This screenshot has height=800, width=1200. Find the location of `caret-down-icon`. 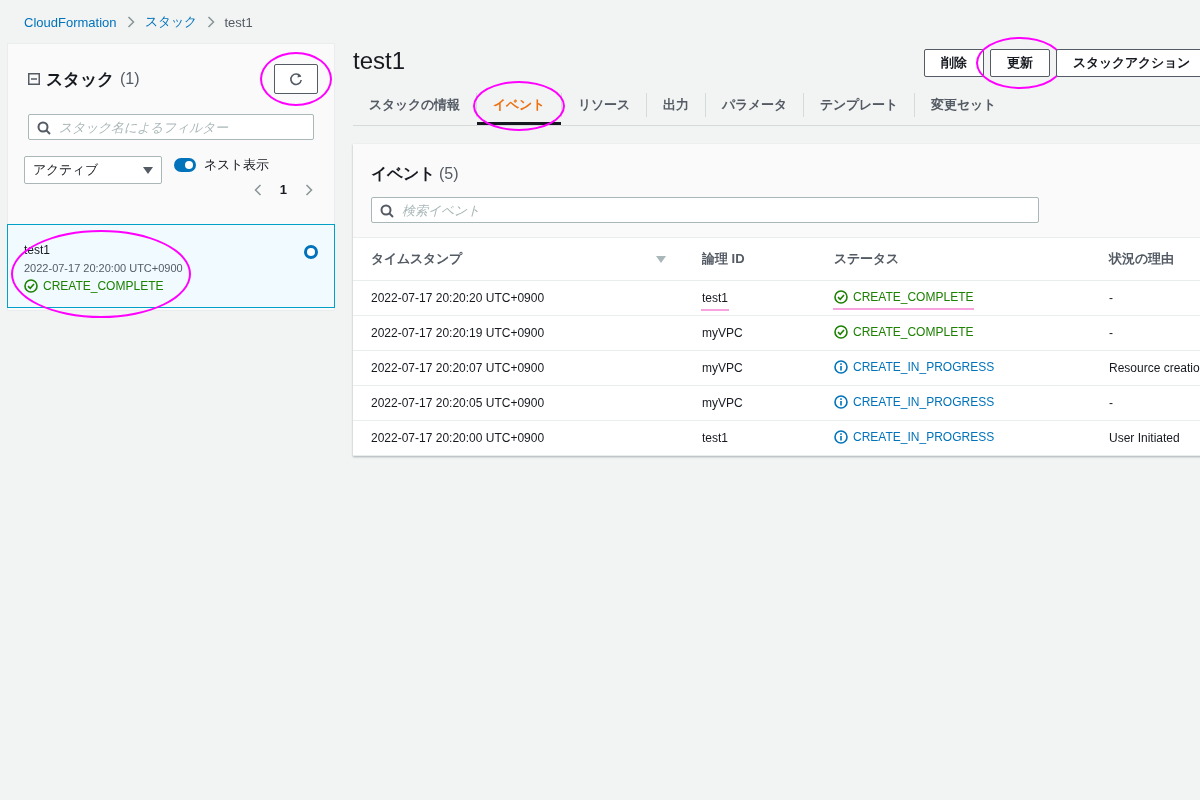

caret-down-icon is located at coordinates (148, 170).